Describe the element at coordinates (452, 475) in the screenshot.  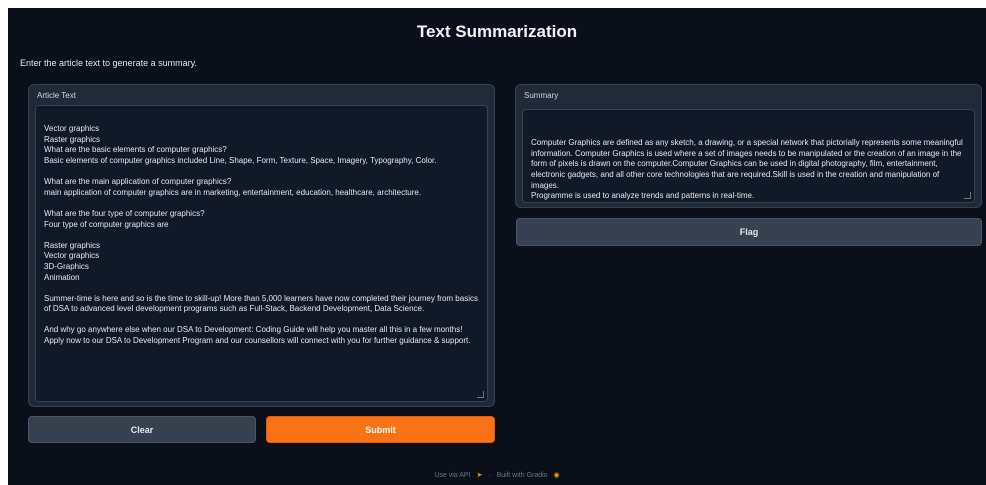
I see `use-via-api-link: Use via API` at that location.